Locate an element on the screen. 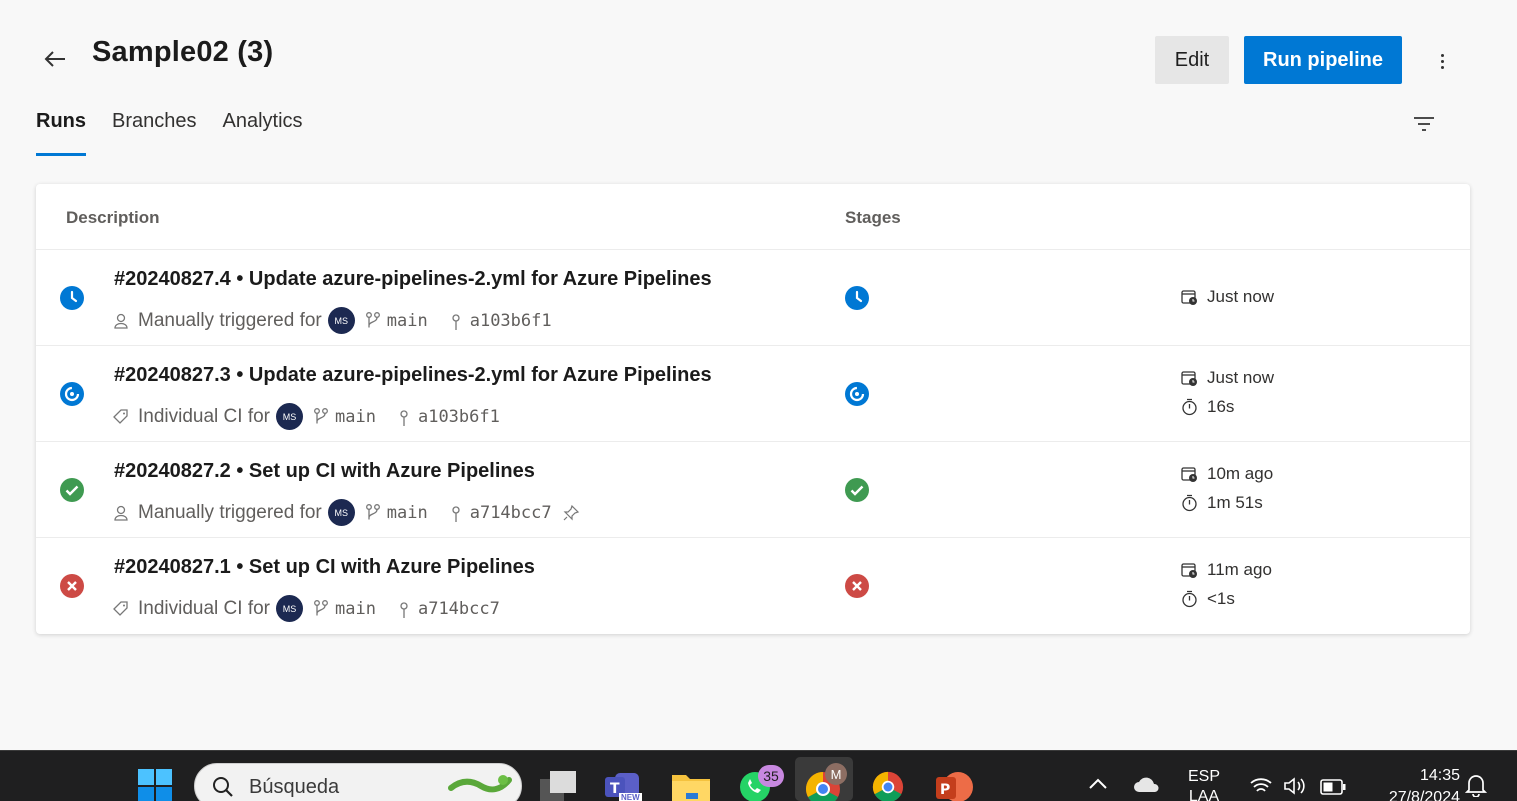 This screenshot has width=1517, height=801. duration: 16s is located at coordinates (1207, 407).